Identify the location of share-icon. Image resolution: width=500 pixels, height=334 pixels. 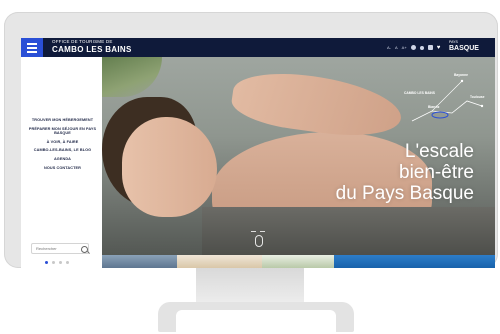
(421, 47).